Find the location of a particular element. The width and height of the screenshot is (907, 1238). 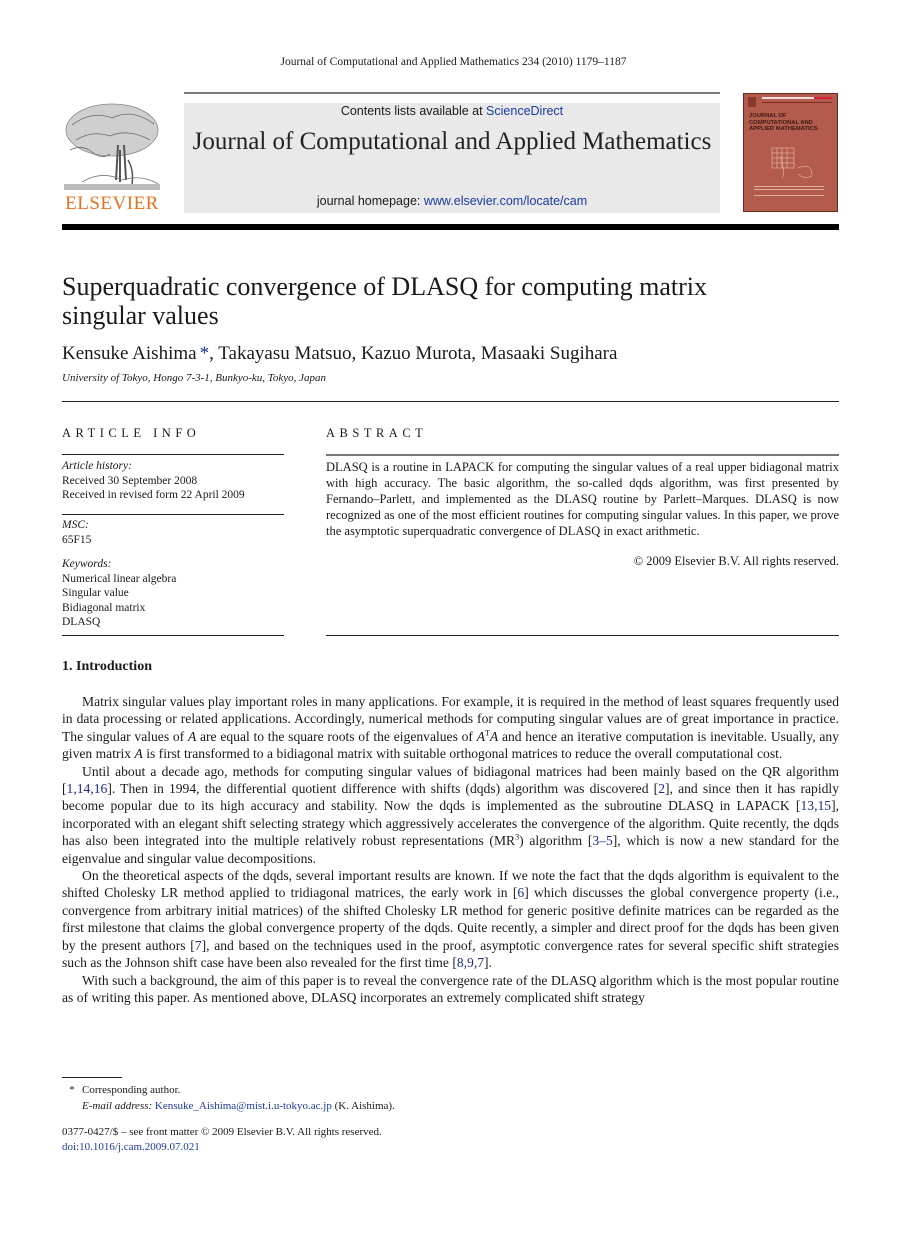

author-name: Takayasu Matsuo is located at coordinates (285, 353).